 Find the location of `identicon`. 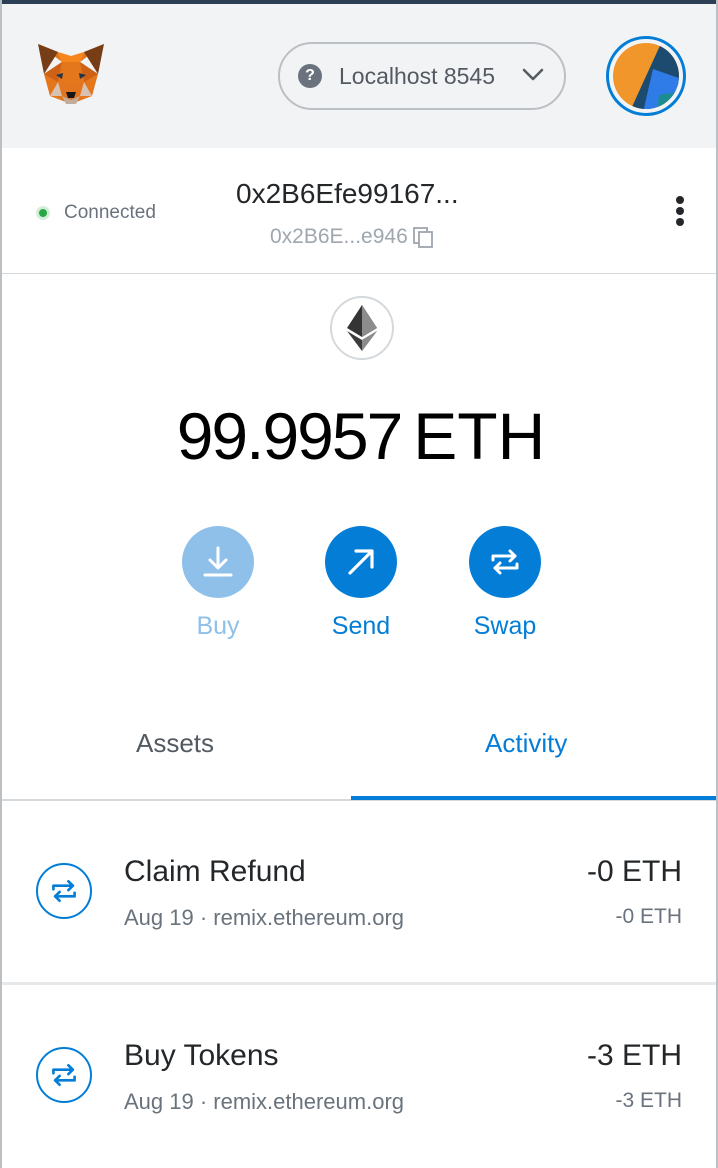

identicon is located at coordinates (646, 76).